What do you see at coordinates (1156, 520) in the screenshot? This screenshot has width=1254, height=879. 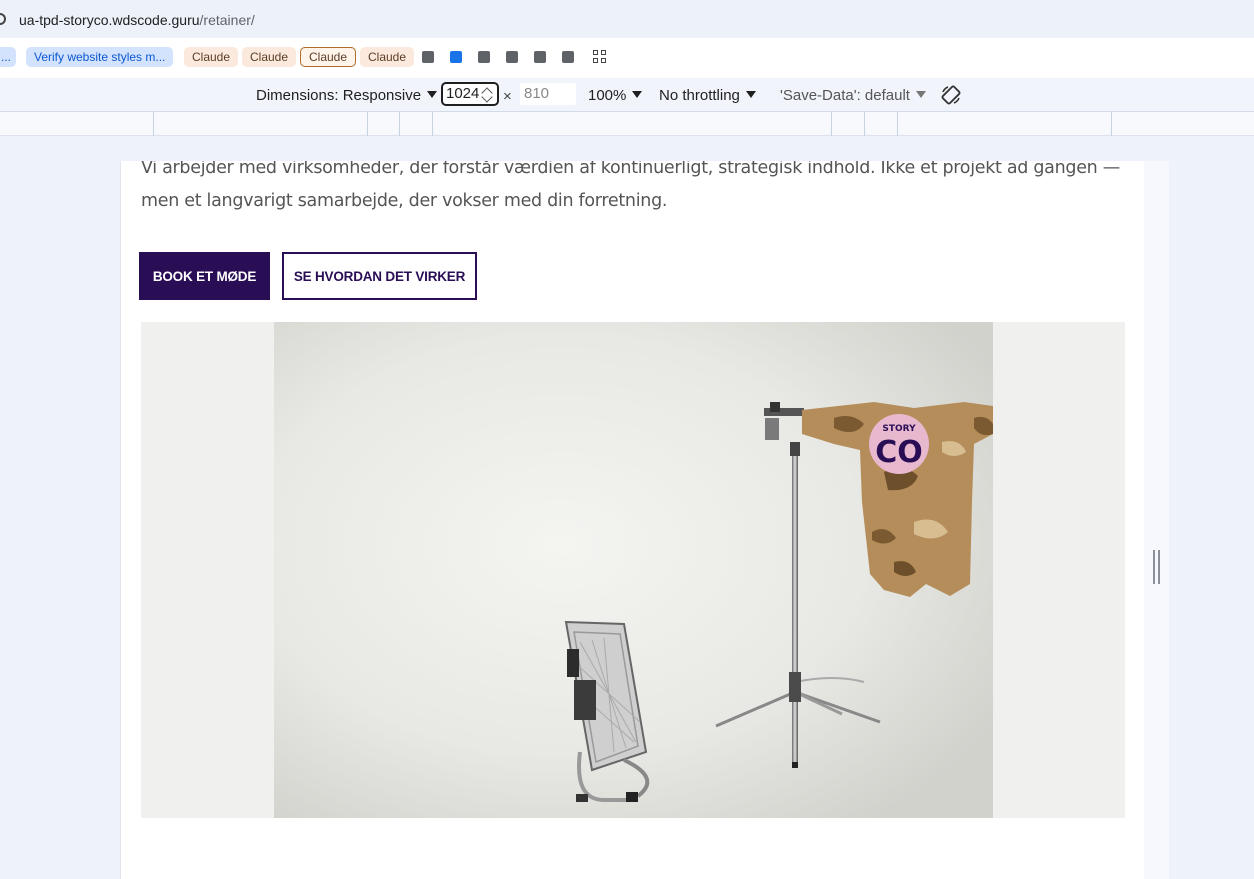 I see `viewport-gutter` at bounding box center [1156, 520].